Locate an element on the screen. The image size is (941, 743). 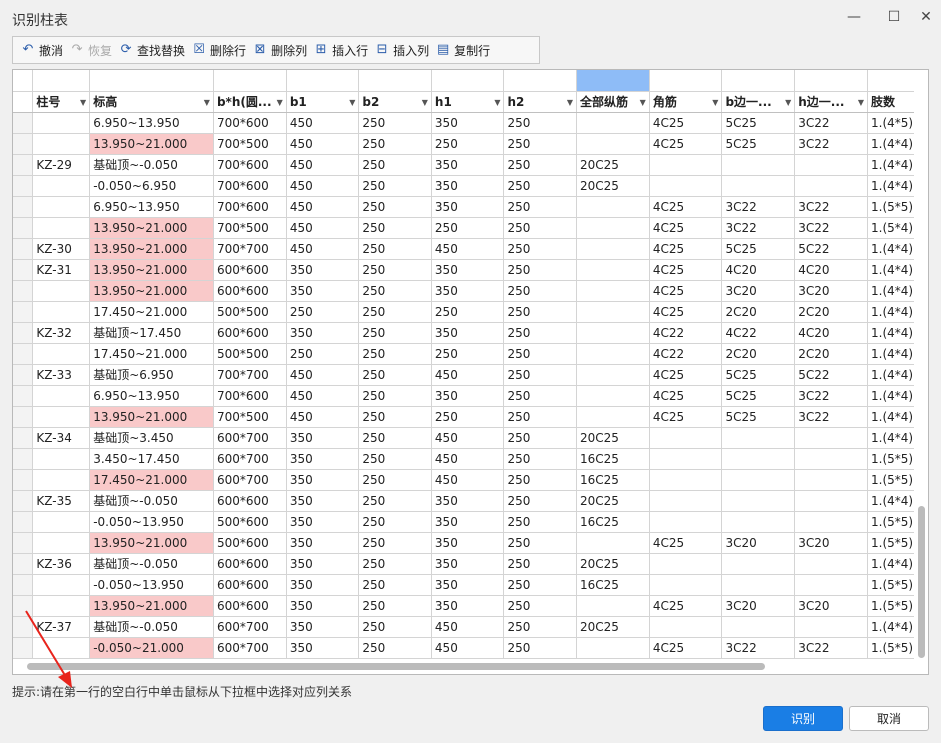
table-cell: -0.050~13.950 is located at coordinates (151, 522).